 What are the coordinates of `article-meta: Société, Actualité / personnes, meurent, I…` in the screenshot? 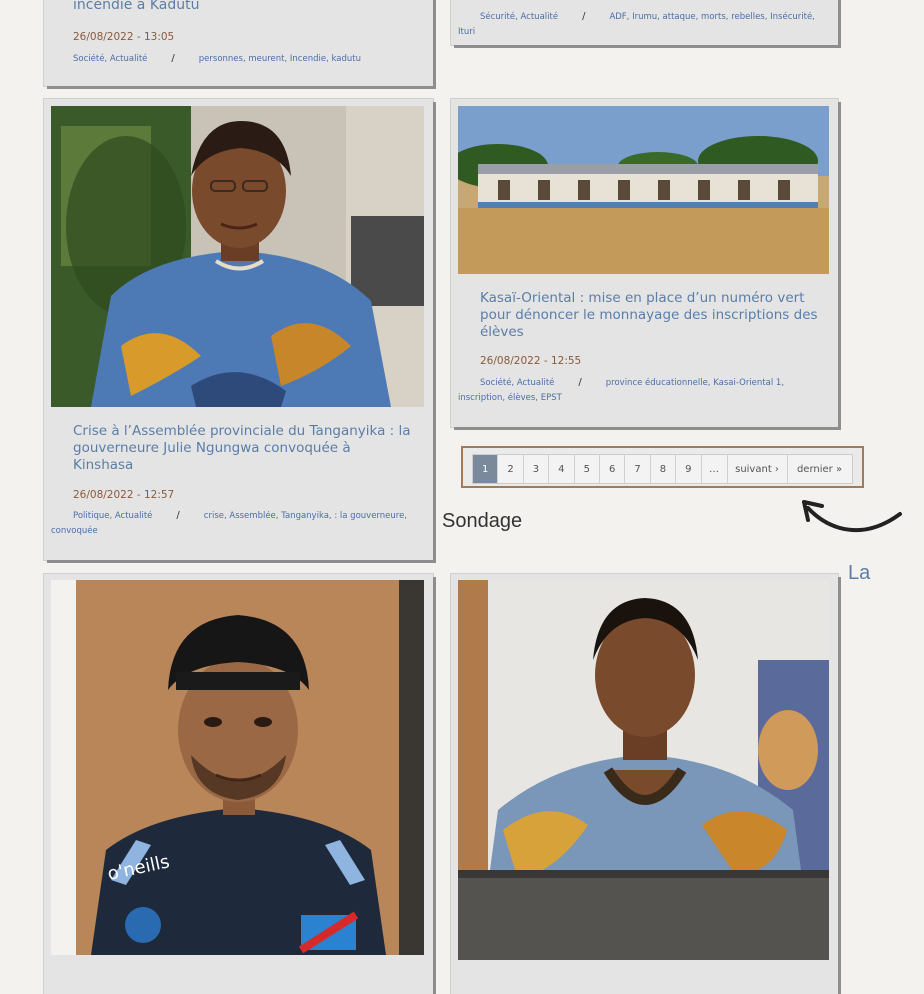 It's located at (232, 59).